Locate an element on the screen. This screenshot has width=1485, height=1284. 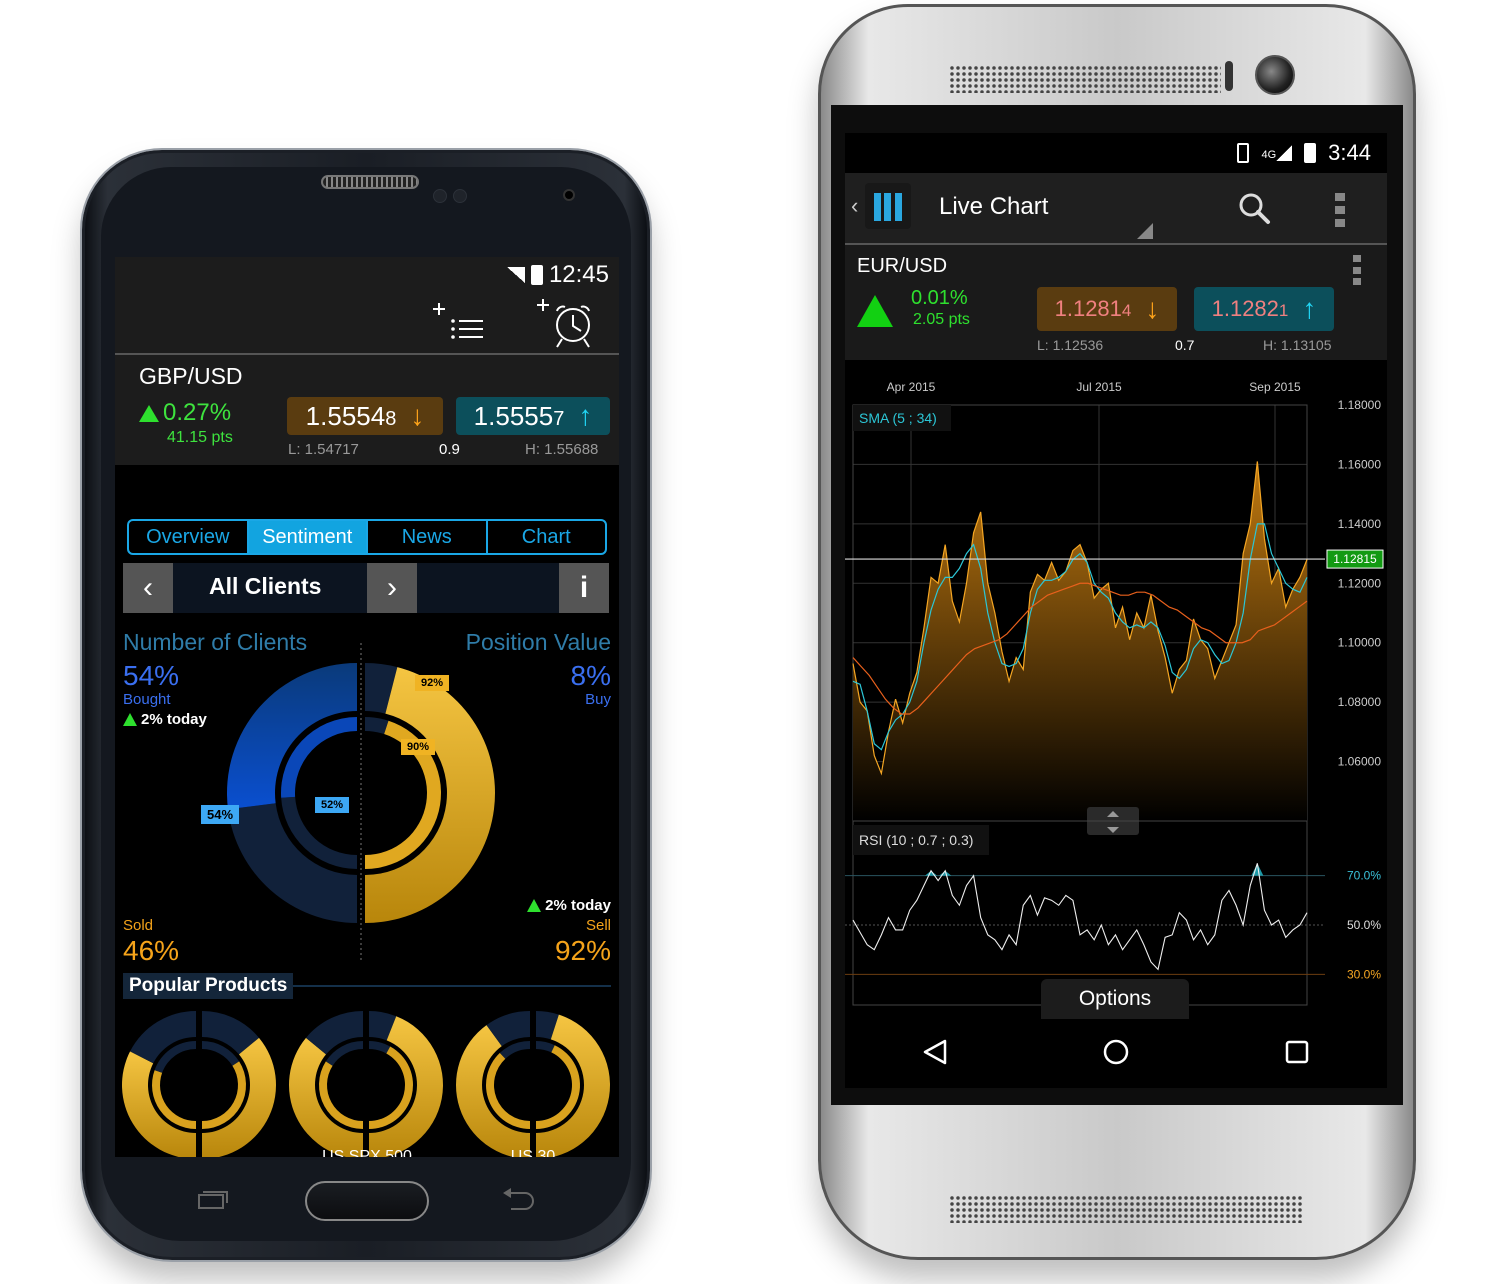
back-icon is located at coordinates (518, 1199).